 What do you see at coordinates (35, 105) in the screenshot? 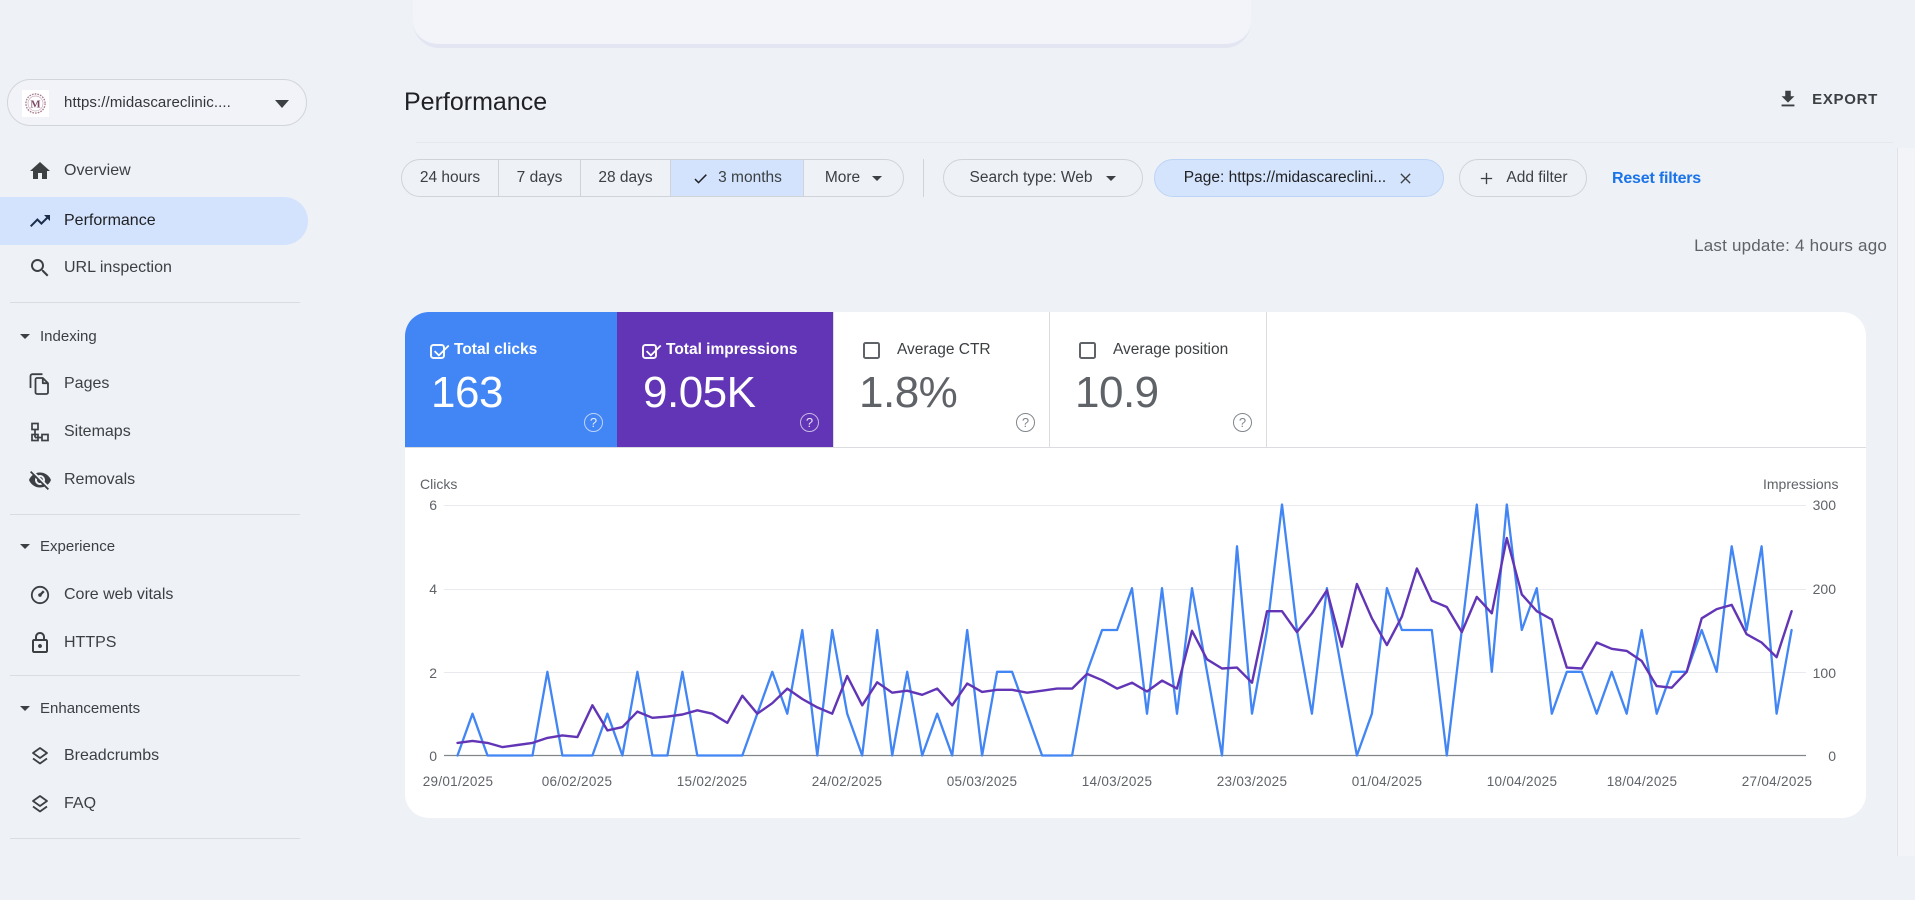
I see `svg-text: M` at bounding box center [35, 105].